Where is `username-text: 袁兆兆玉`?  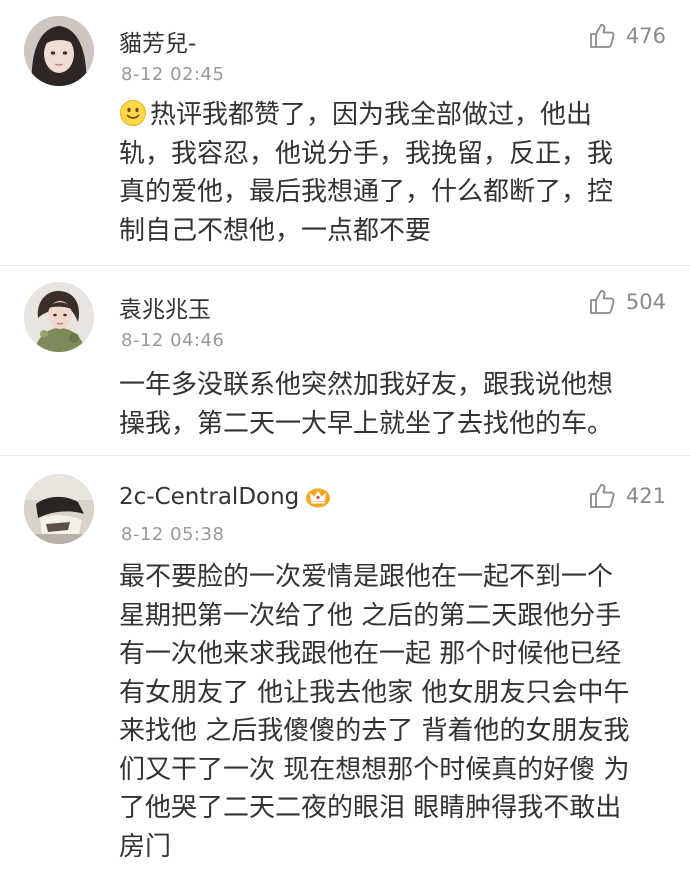 username-text: 袁兆兆玉 is located at coordinates (165, 307).